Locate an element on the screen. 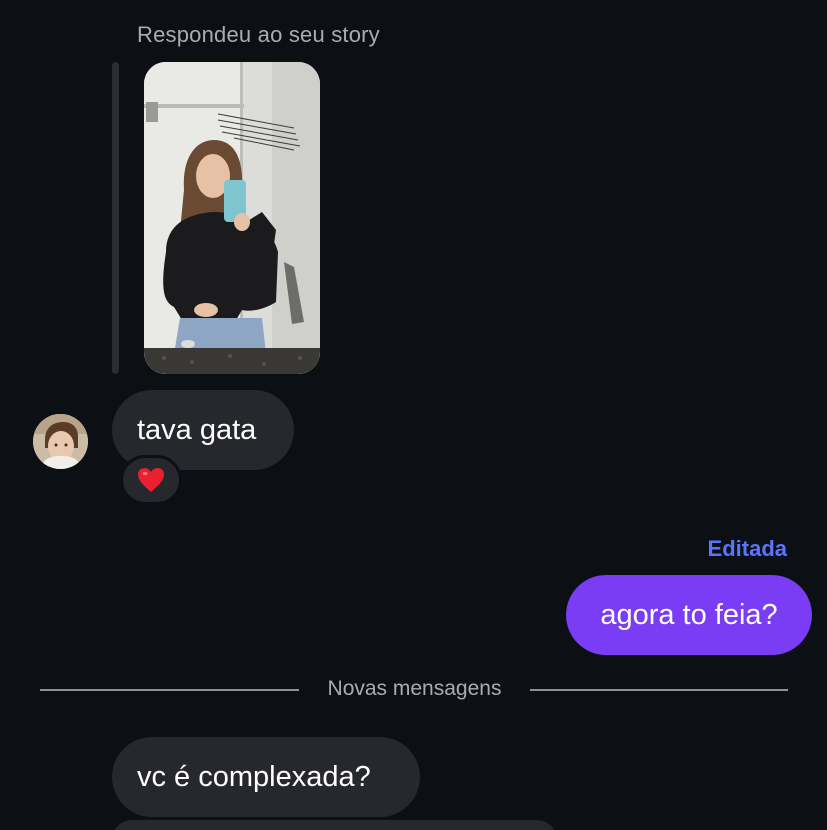 The height and width of the screenshot is (830, 827). avatar-image is located at coordinates (60, 441).